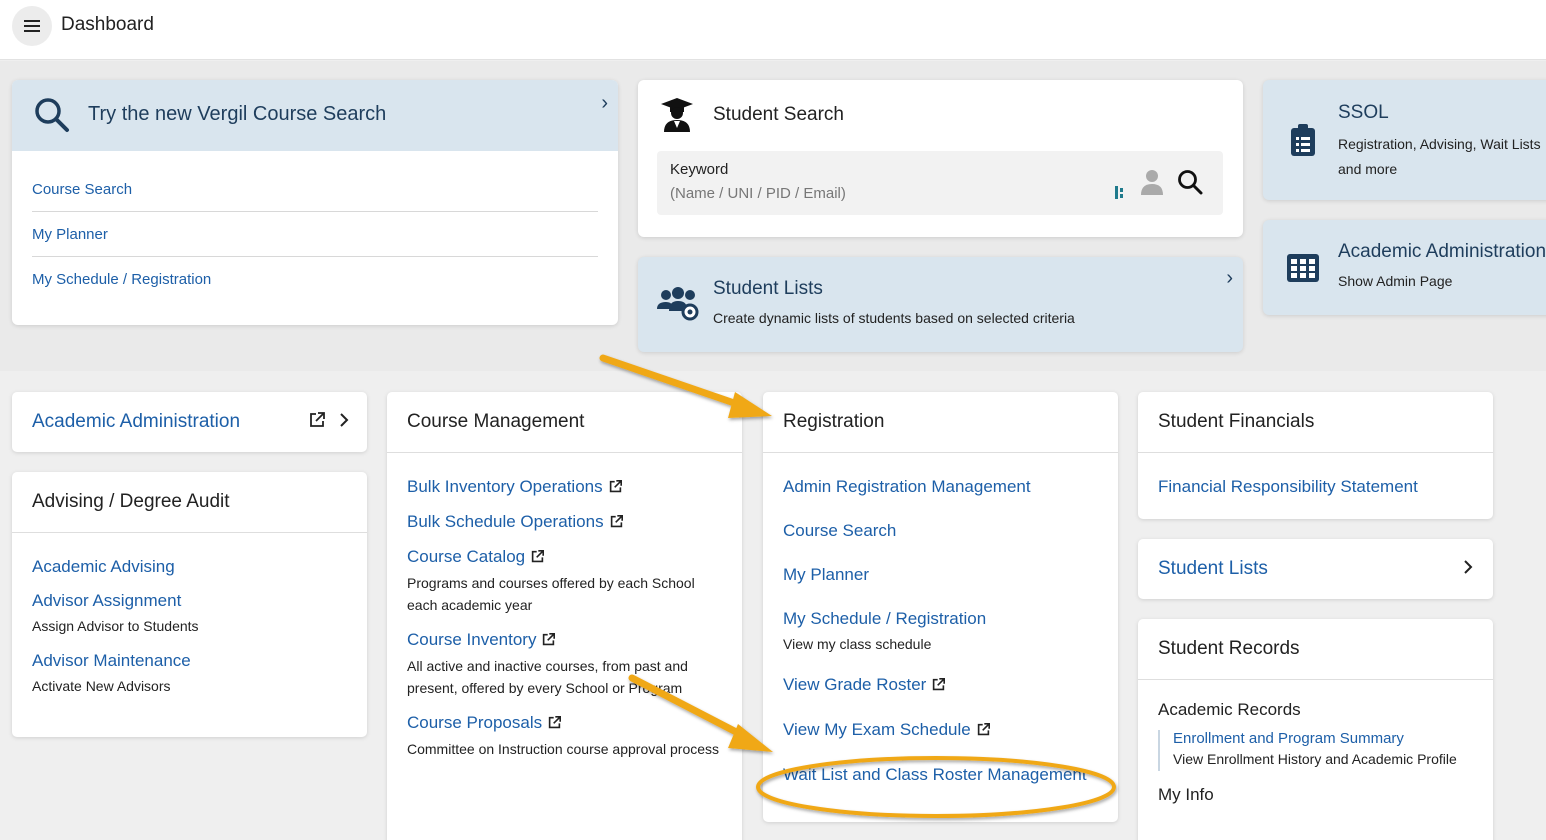 This screenshot has width=1546, height=840. What do you see at coordinates (111, 660) in the screenshot?
I see `advisor-maintenance-link: Advisor Maintenance` at bounding box center [111, 660].